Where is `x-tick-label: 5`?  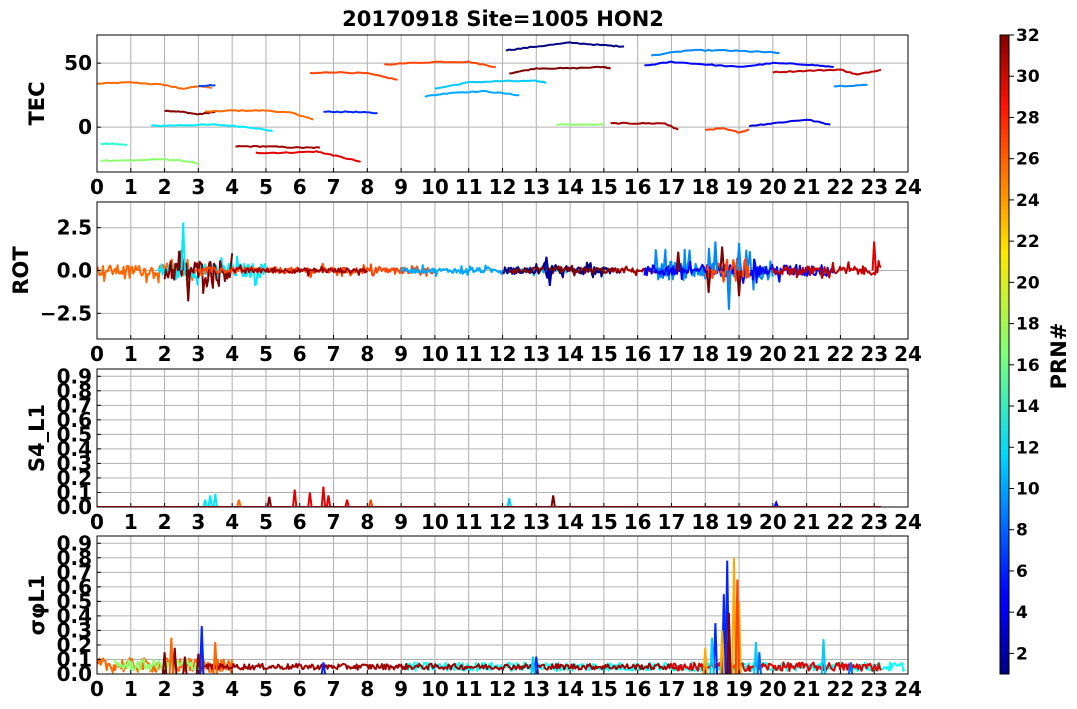
x-tick-label: 5 is located at coordinates (266, 522).